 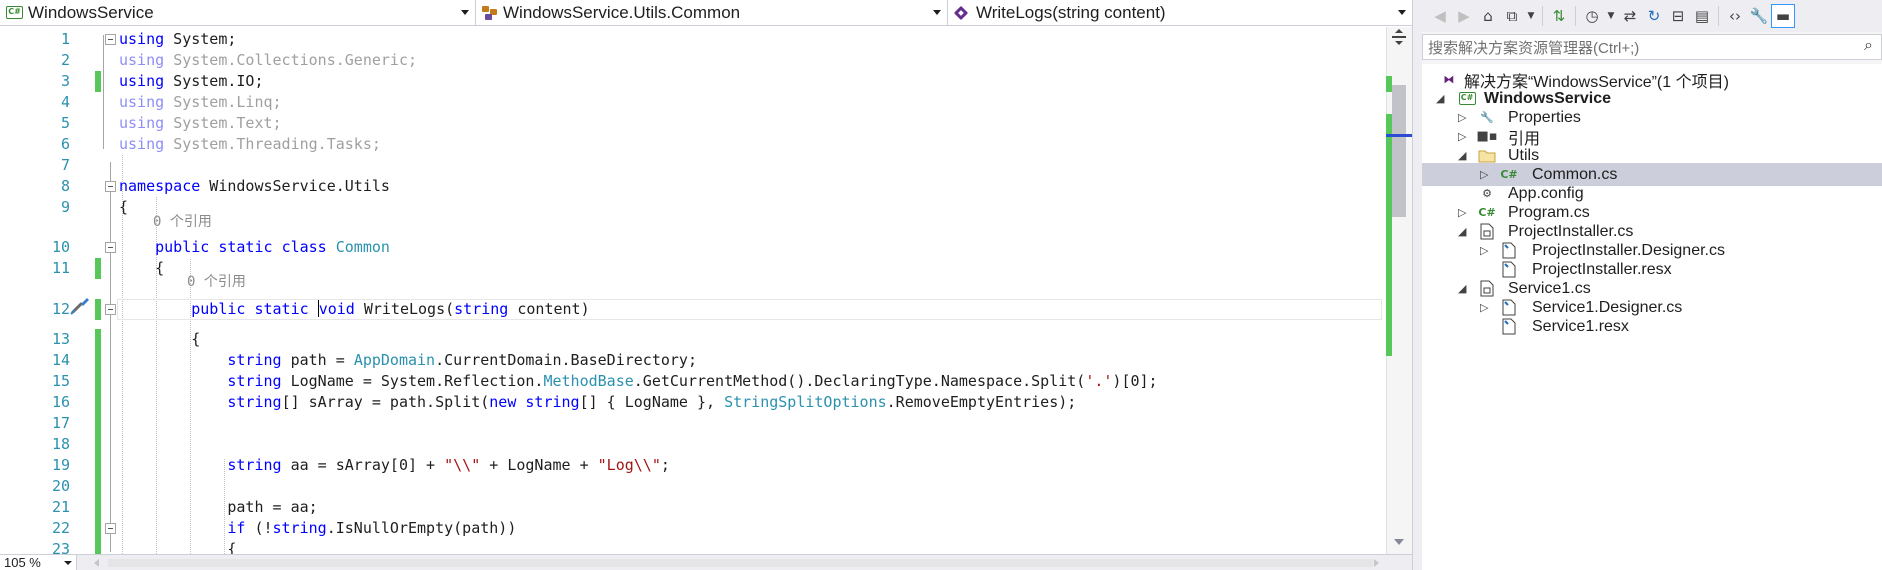 What do you see at coordinates (712, 12) in the screenshot?
I see `type-dropdown: WindowsService.Utils.Common` at bounding box center [712, 12].